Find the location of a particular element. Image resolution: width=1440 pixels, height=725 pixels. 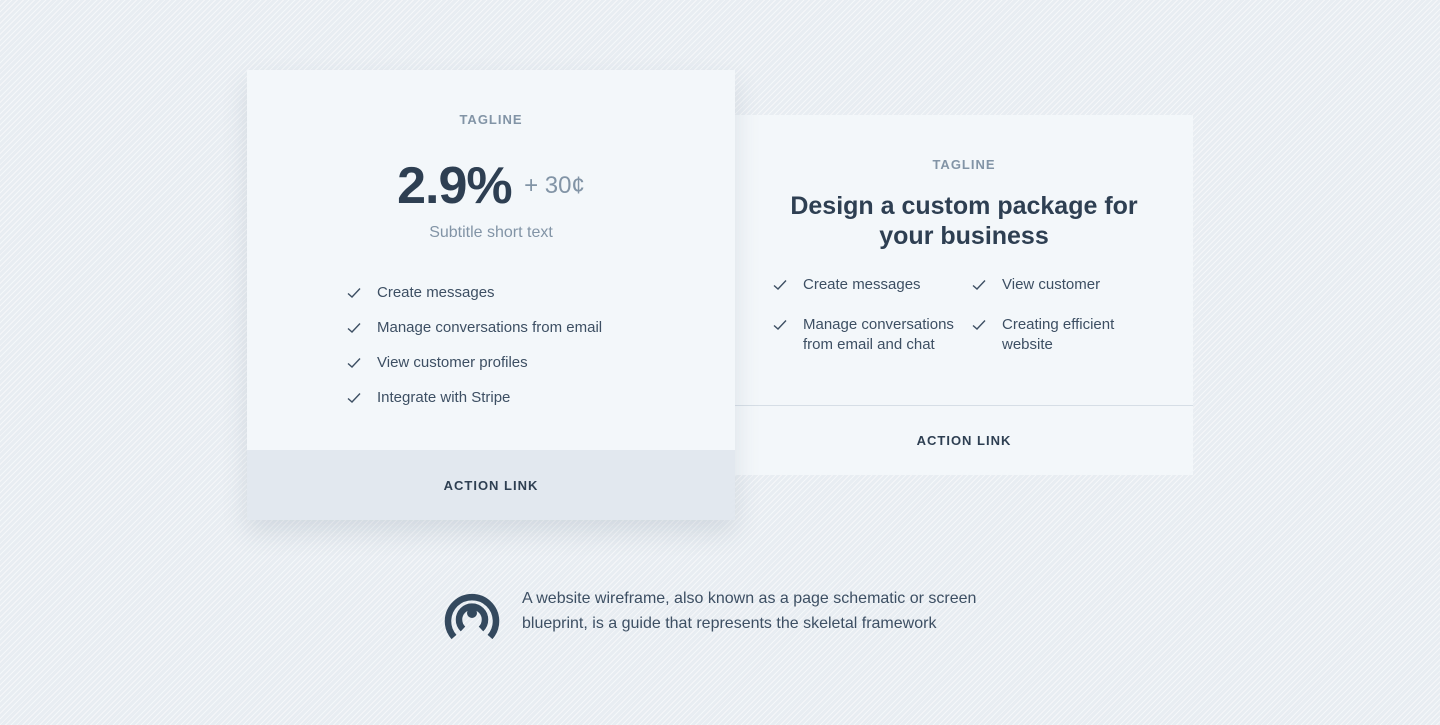

feature-text: Integrate with Stripe is located at coordinates (444, 397).